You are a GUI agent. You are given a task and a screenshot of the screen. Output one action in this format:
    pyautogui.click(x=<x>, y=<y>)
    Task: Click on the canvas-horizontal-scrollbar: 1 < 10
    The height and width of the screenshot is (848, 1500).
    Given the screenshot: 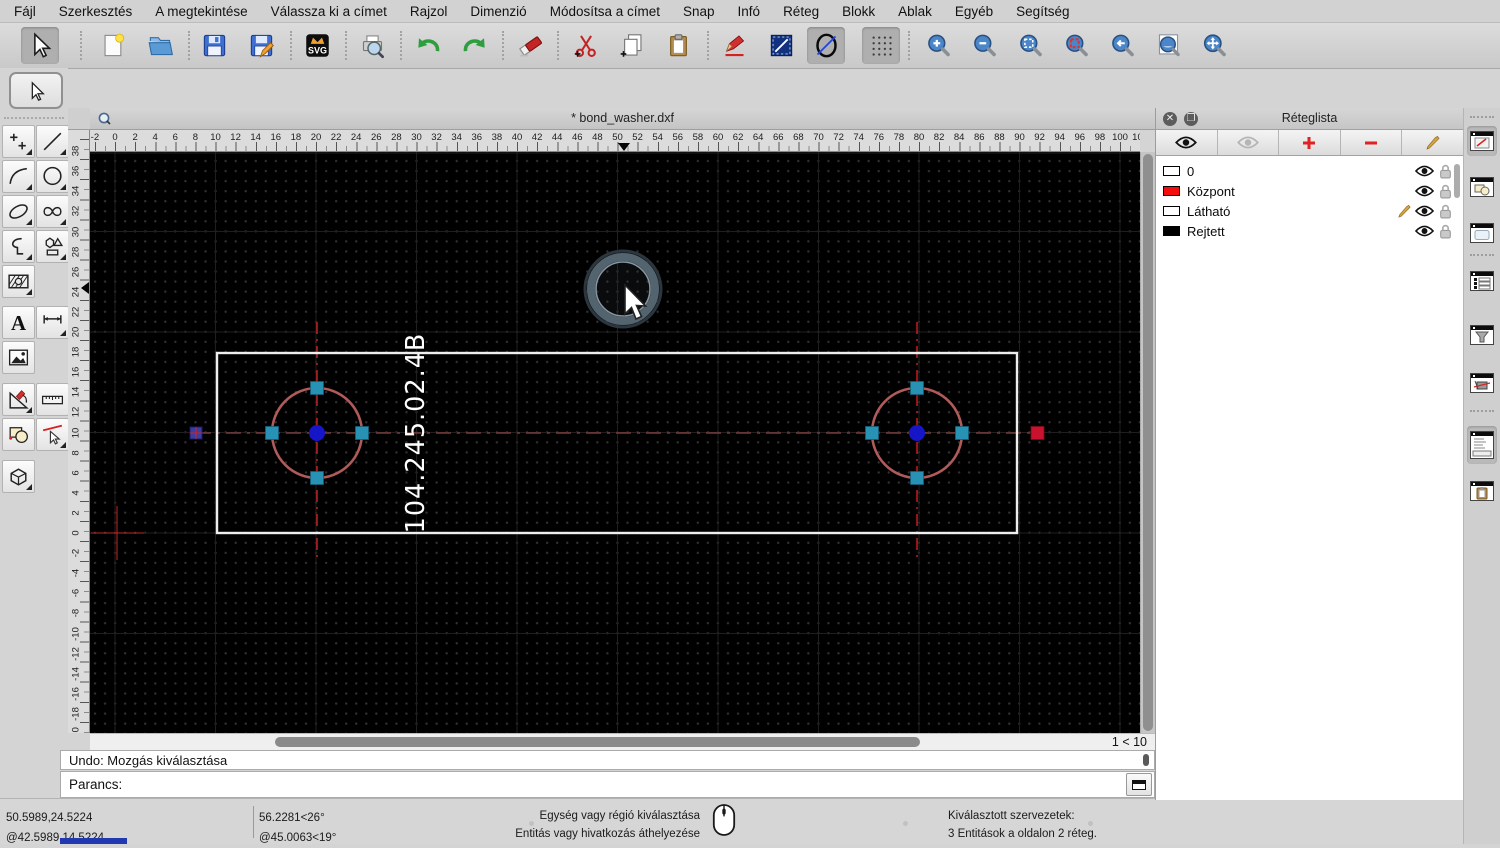 What is the action you would take?
    pyautogui.click(x=622, y=741)
    